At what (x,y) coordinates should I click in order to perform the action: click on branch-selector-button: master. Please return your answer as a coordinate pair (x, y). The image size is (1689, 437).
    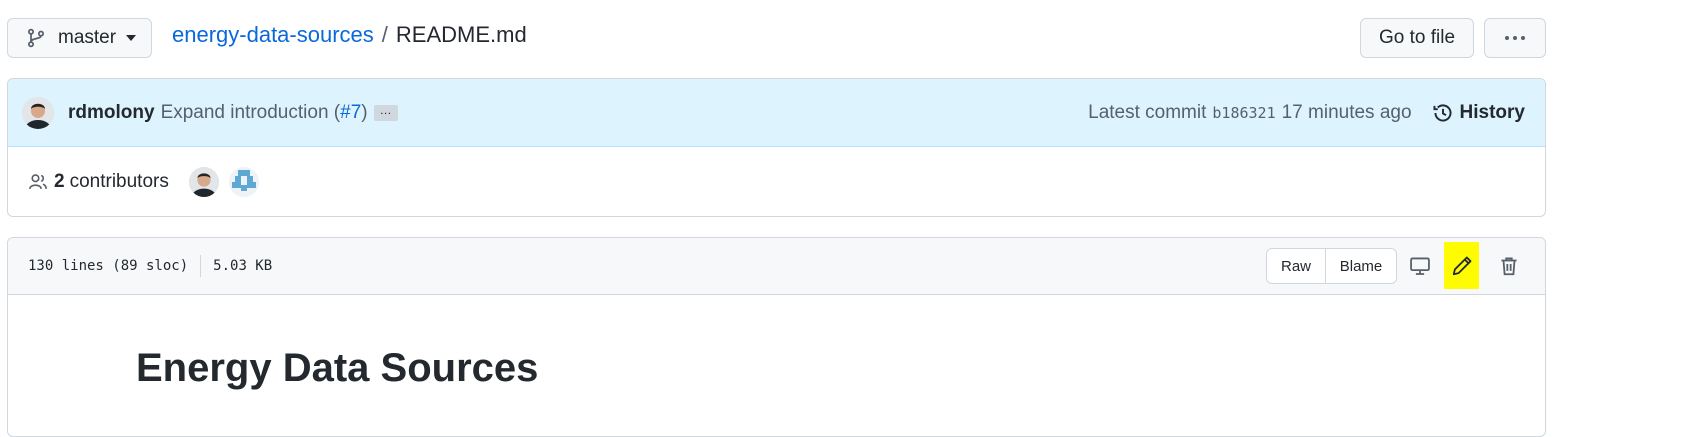
    Looking at the image, I should click on (79, 38).